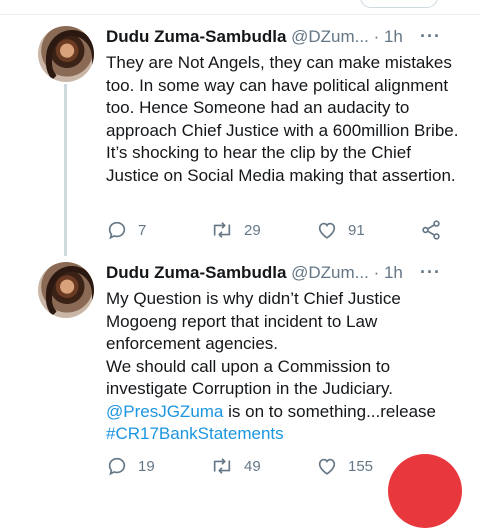 This screenshot has height=528, width=480. I want to click on tweet-actions: 7 29 91, so click(276, 230).